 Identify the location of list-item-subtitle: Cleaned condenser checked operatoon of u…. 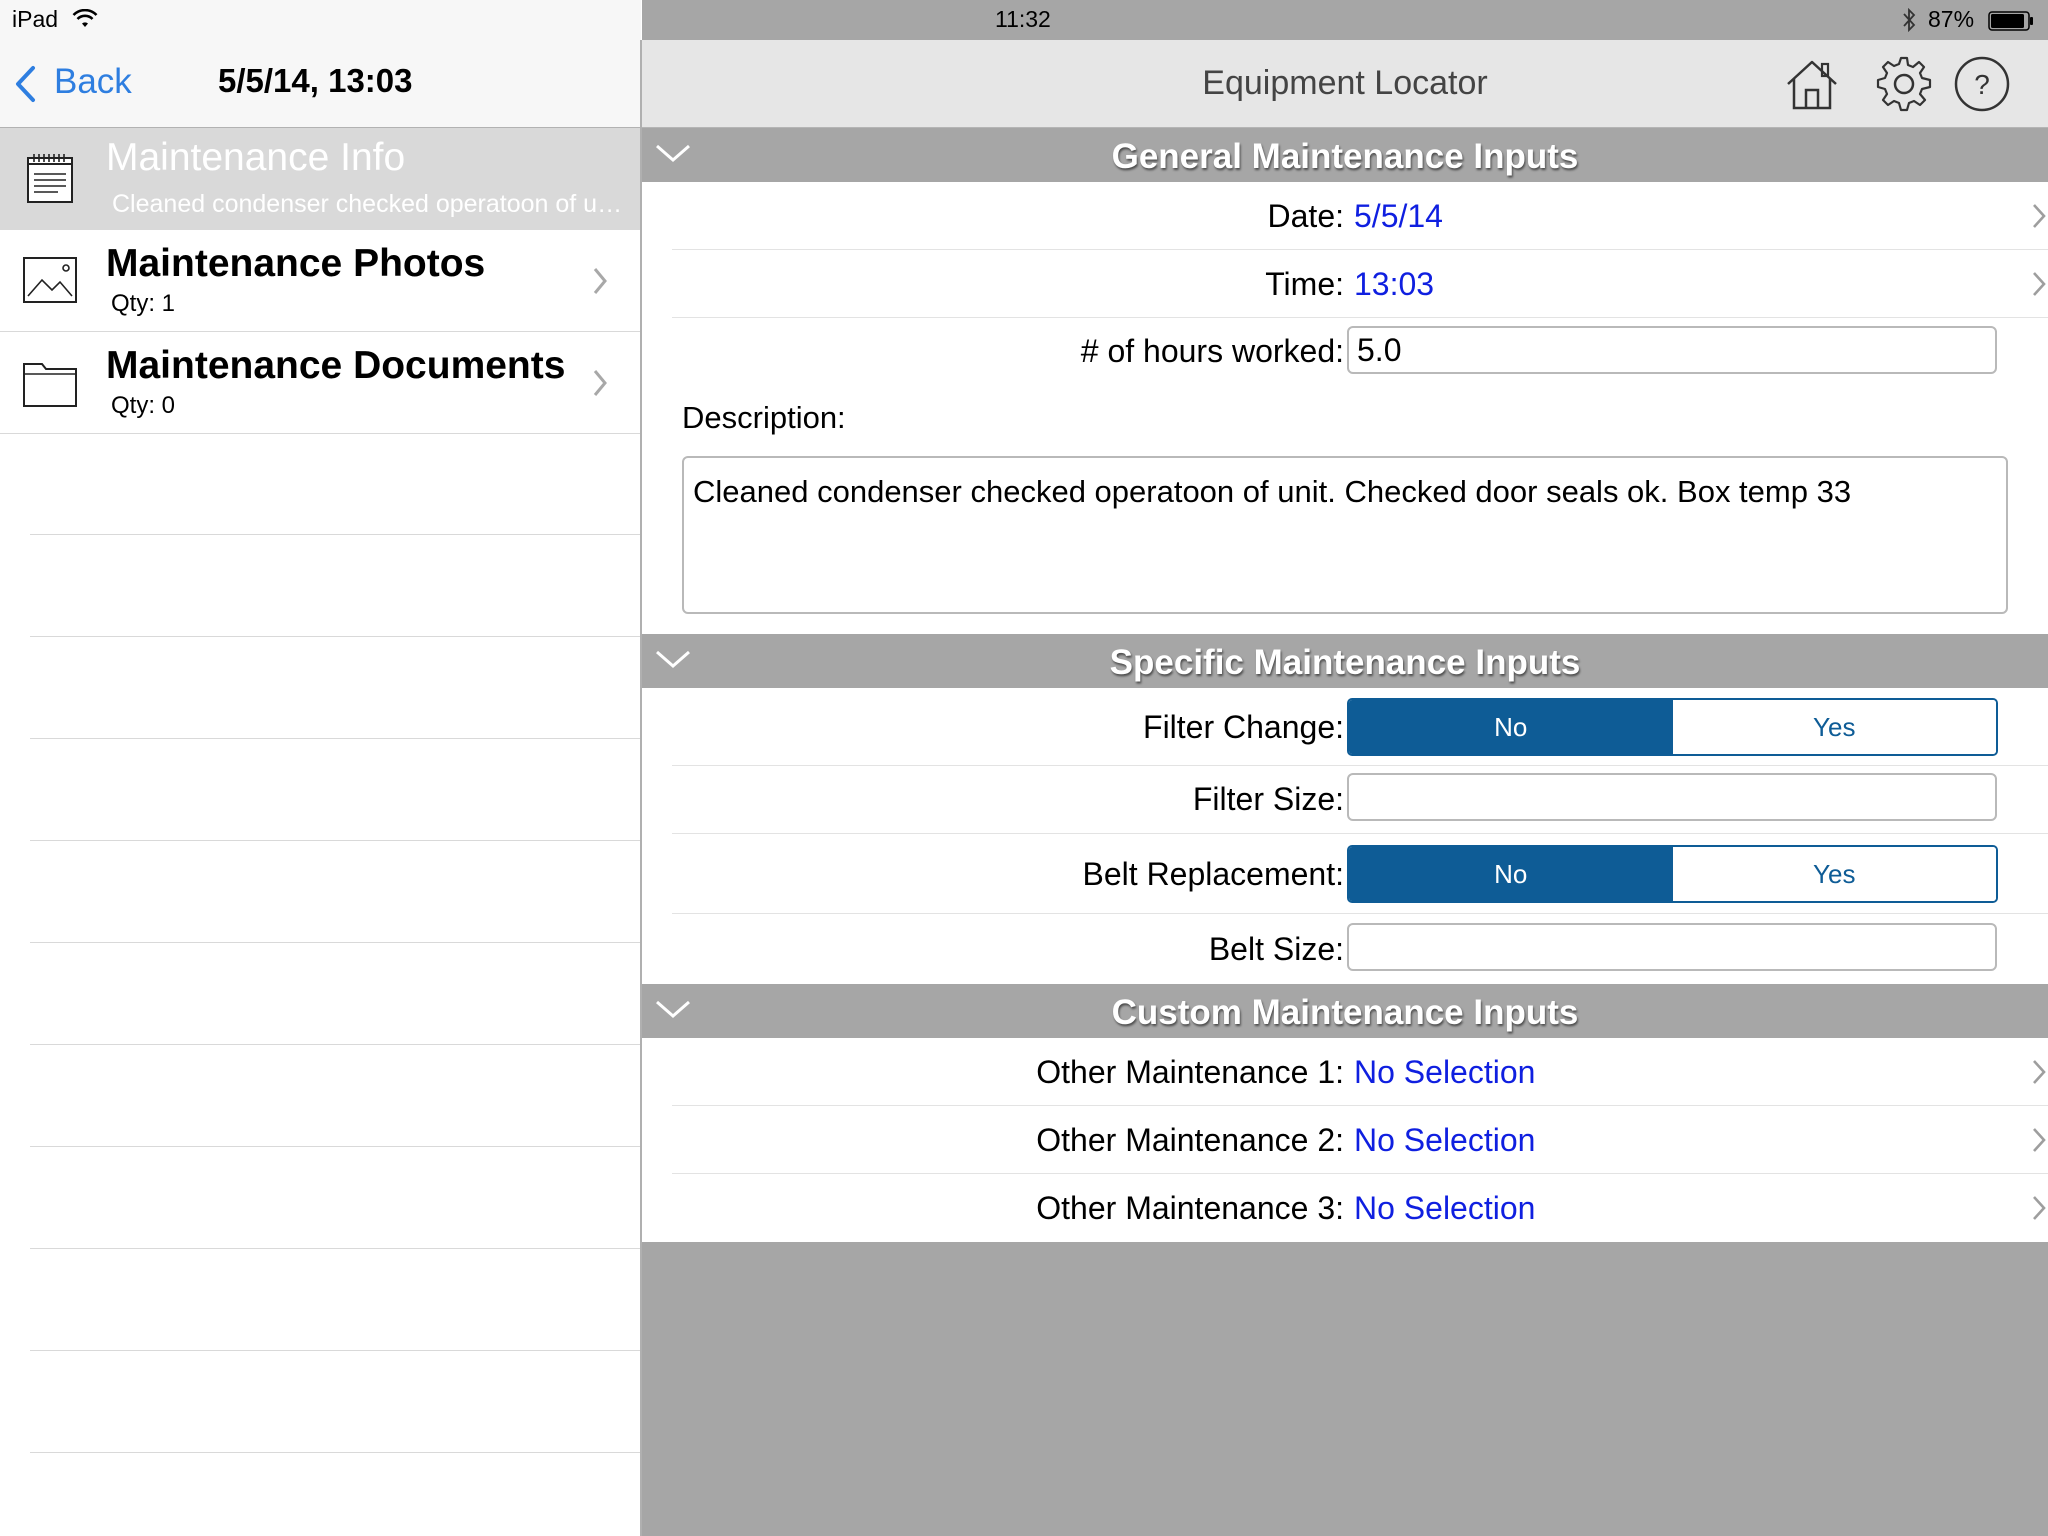
(372, 204).